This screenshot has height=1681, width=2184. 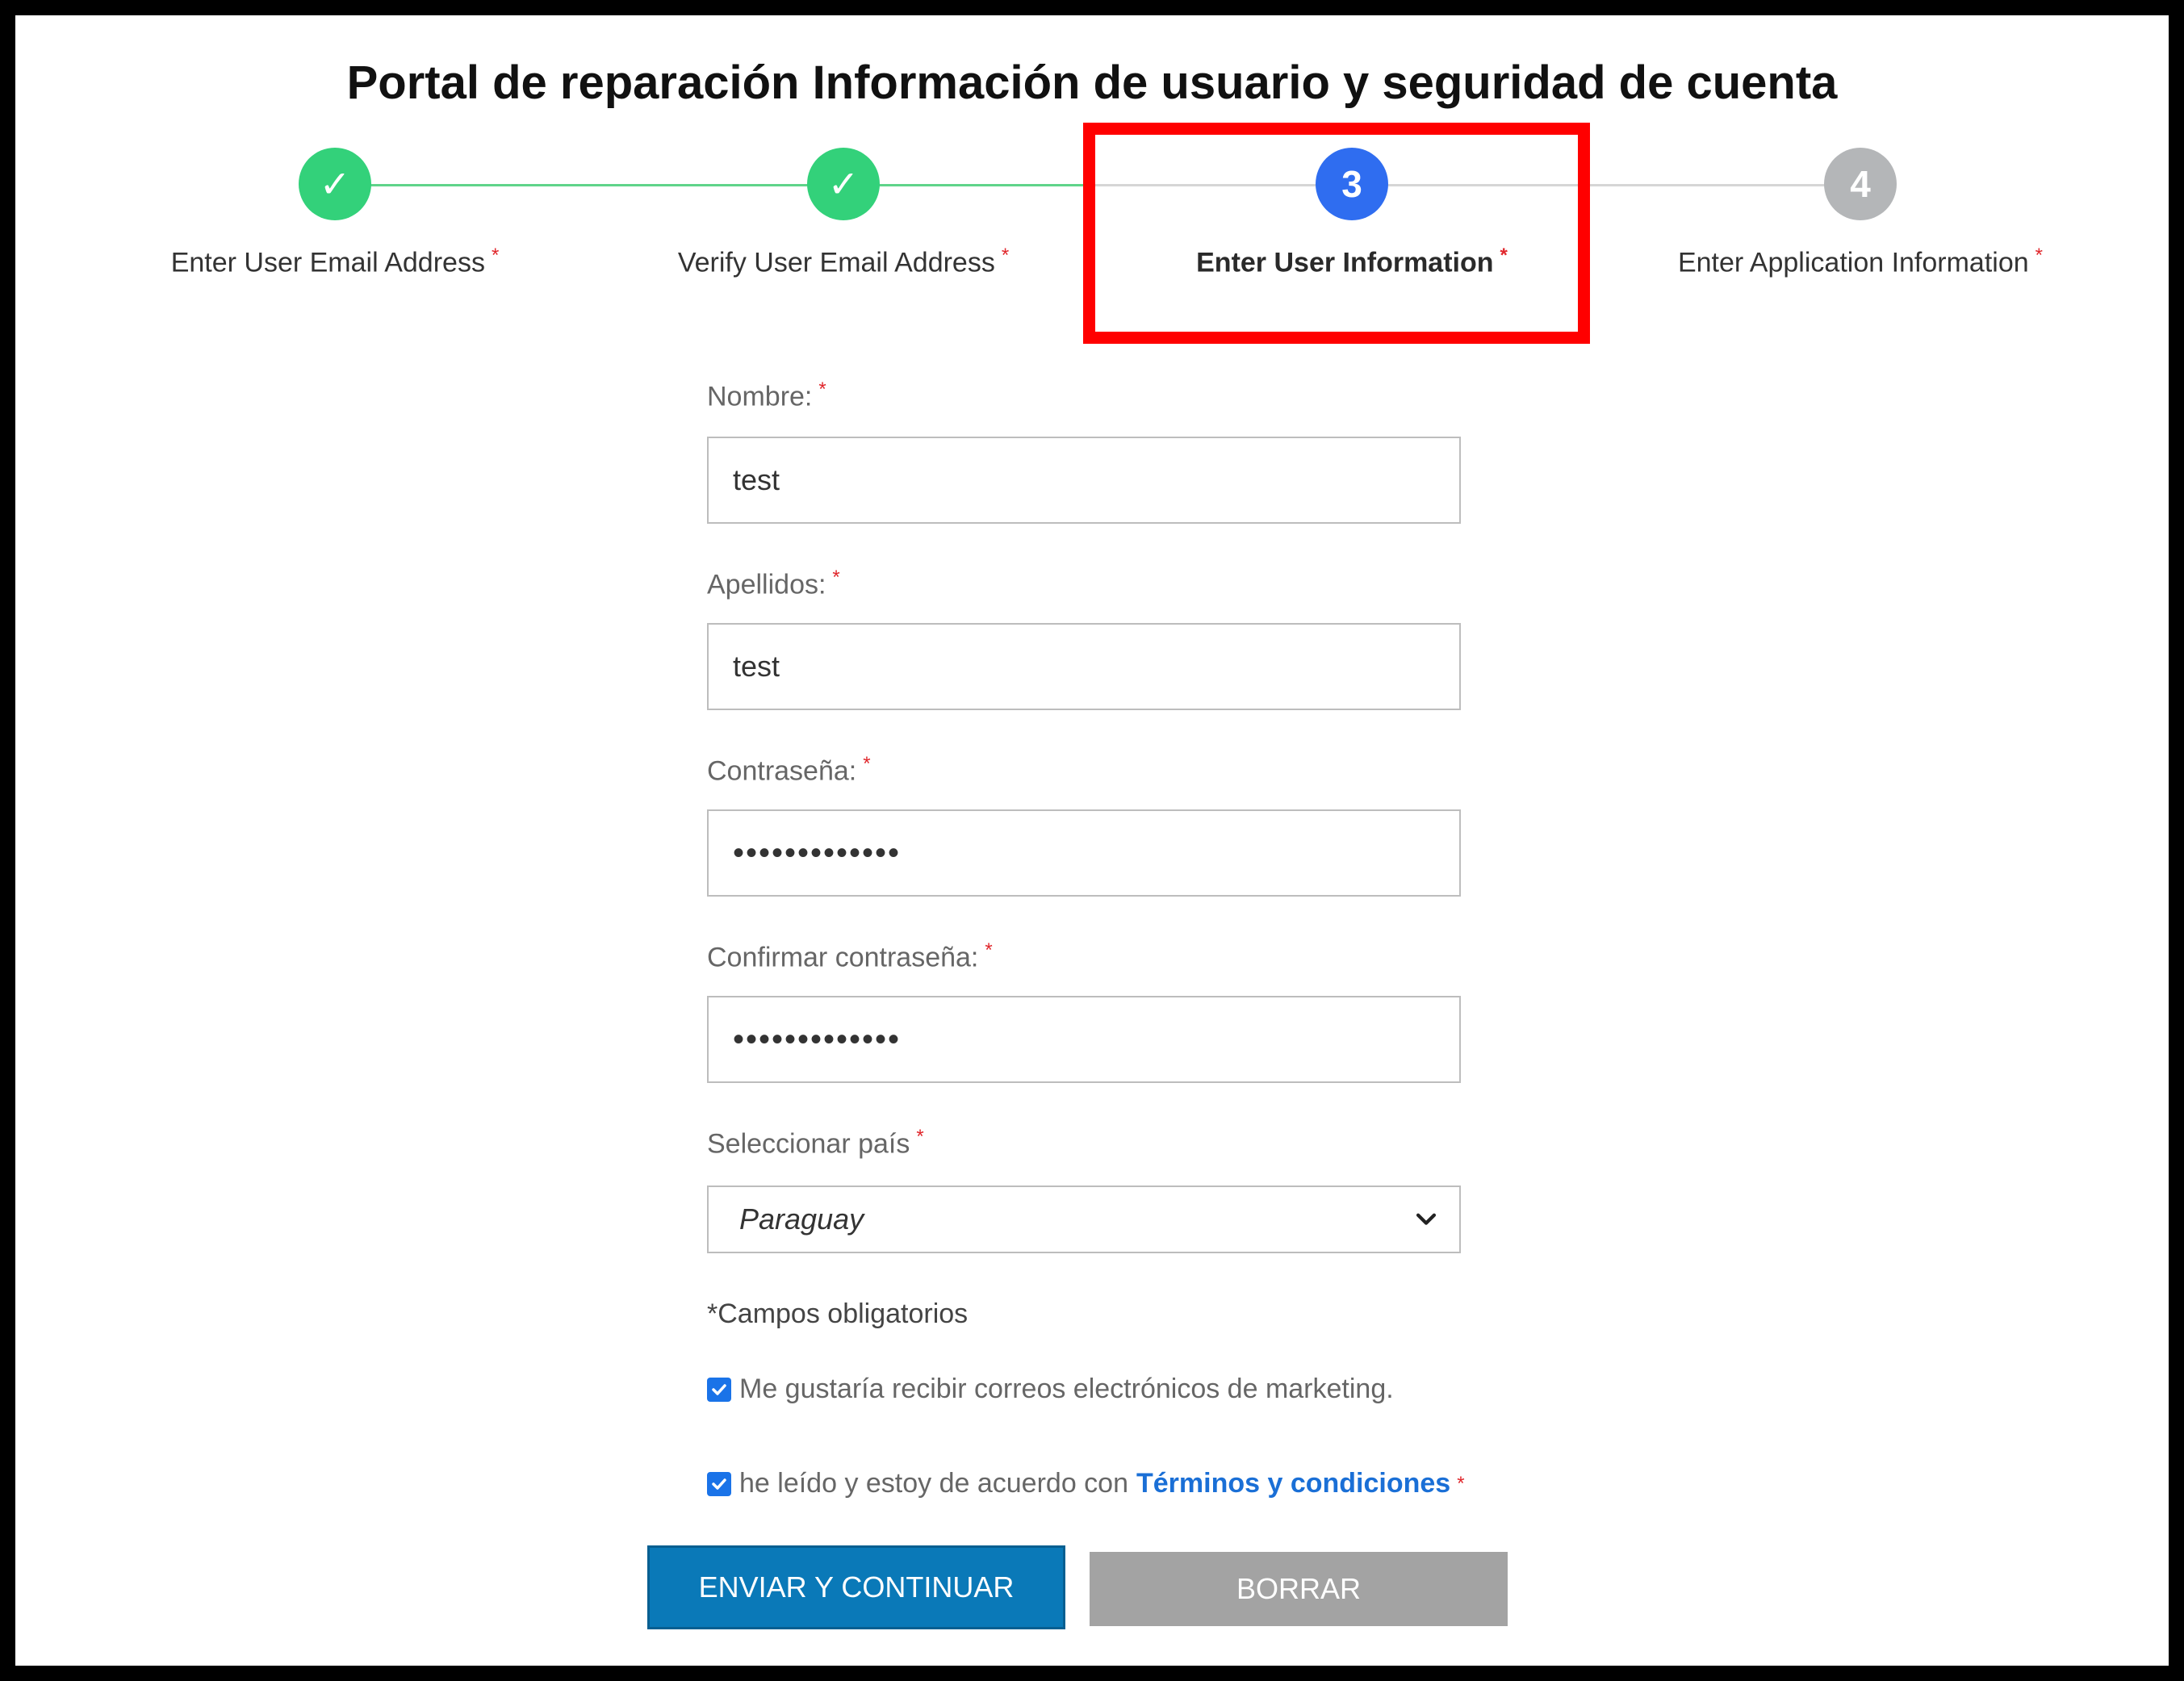 I want to click on terms-checkbox, so click(x=719, y=1483).